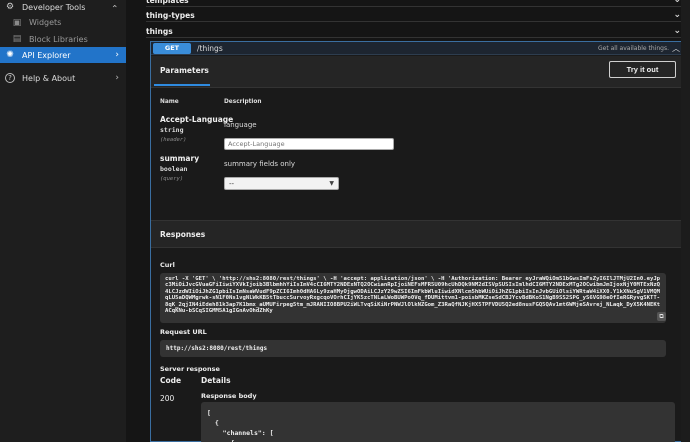 This screenshot has height=442, width=690. What do you see at coordinates (414, 3) in the screenshot?
I see `section-templates: templates ⌄` at bounding box center [414, 3].